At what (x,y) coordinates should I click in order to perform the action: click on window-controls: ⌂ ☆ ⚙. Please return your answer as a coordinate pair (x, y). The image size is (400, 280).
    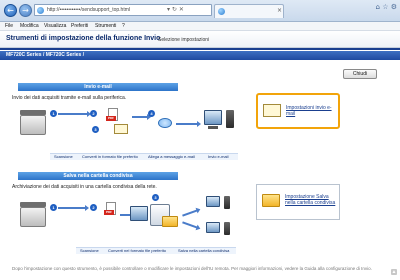
    Looking at the image, I should click on (386, 7).